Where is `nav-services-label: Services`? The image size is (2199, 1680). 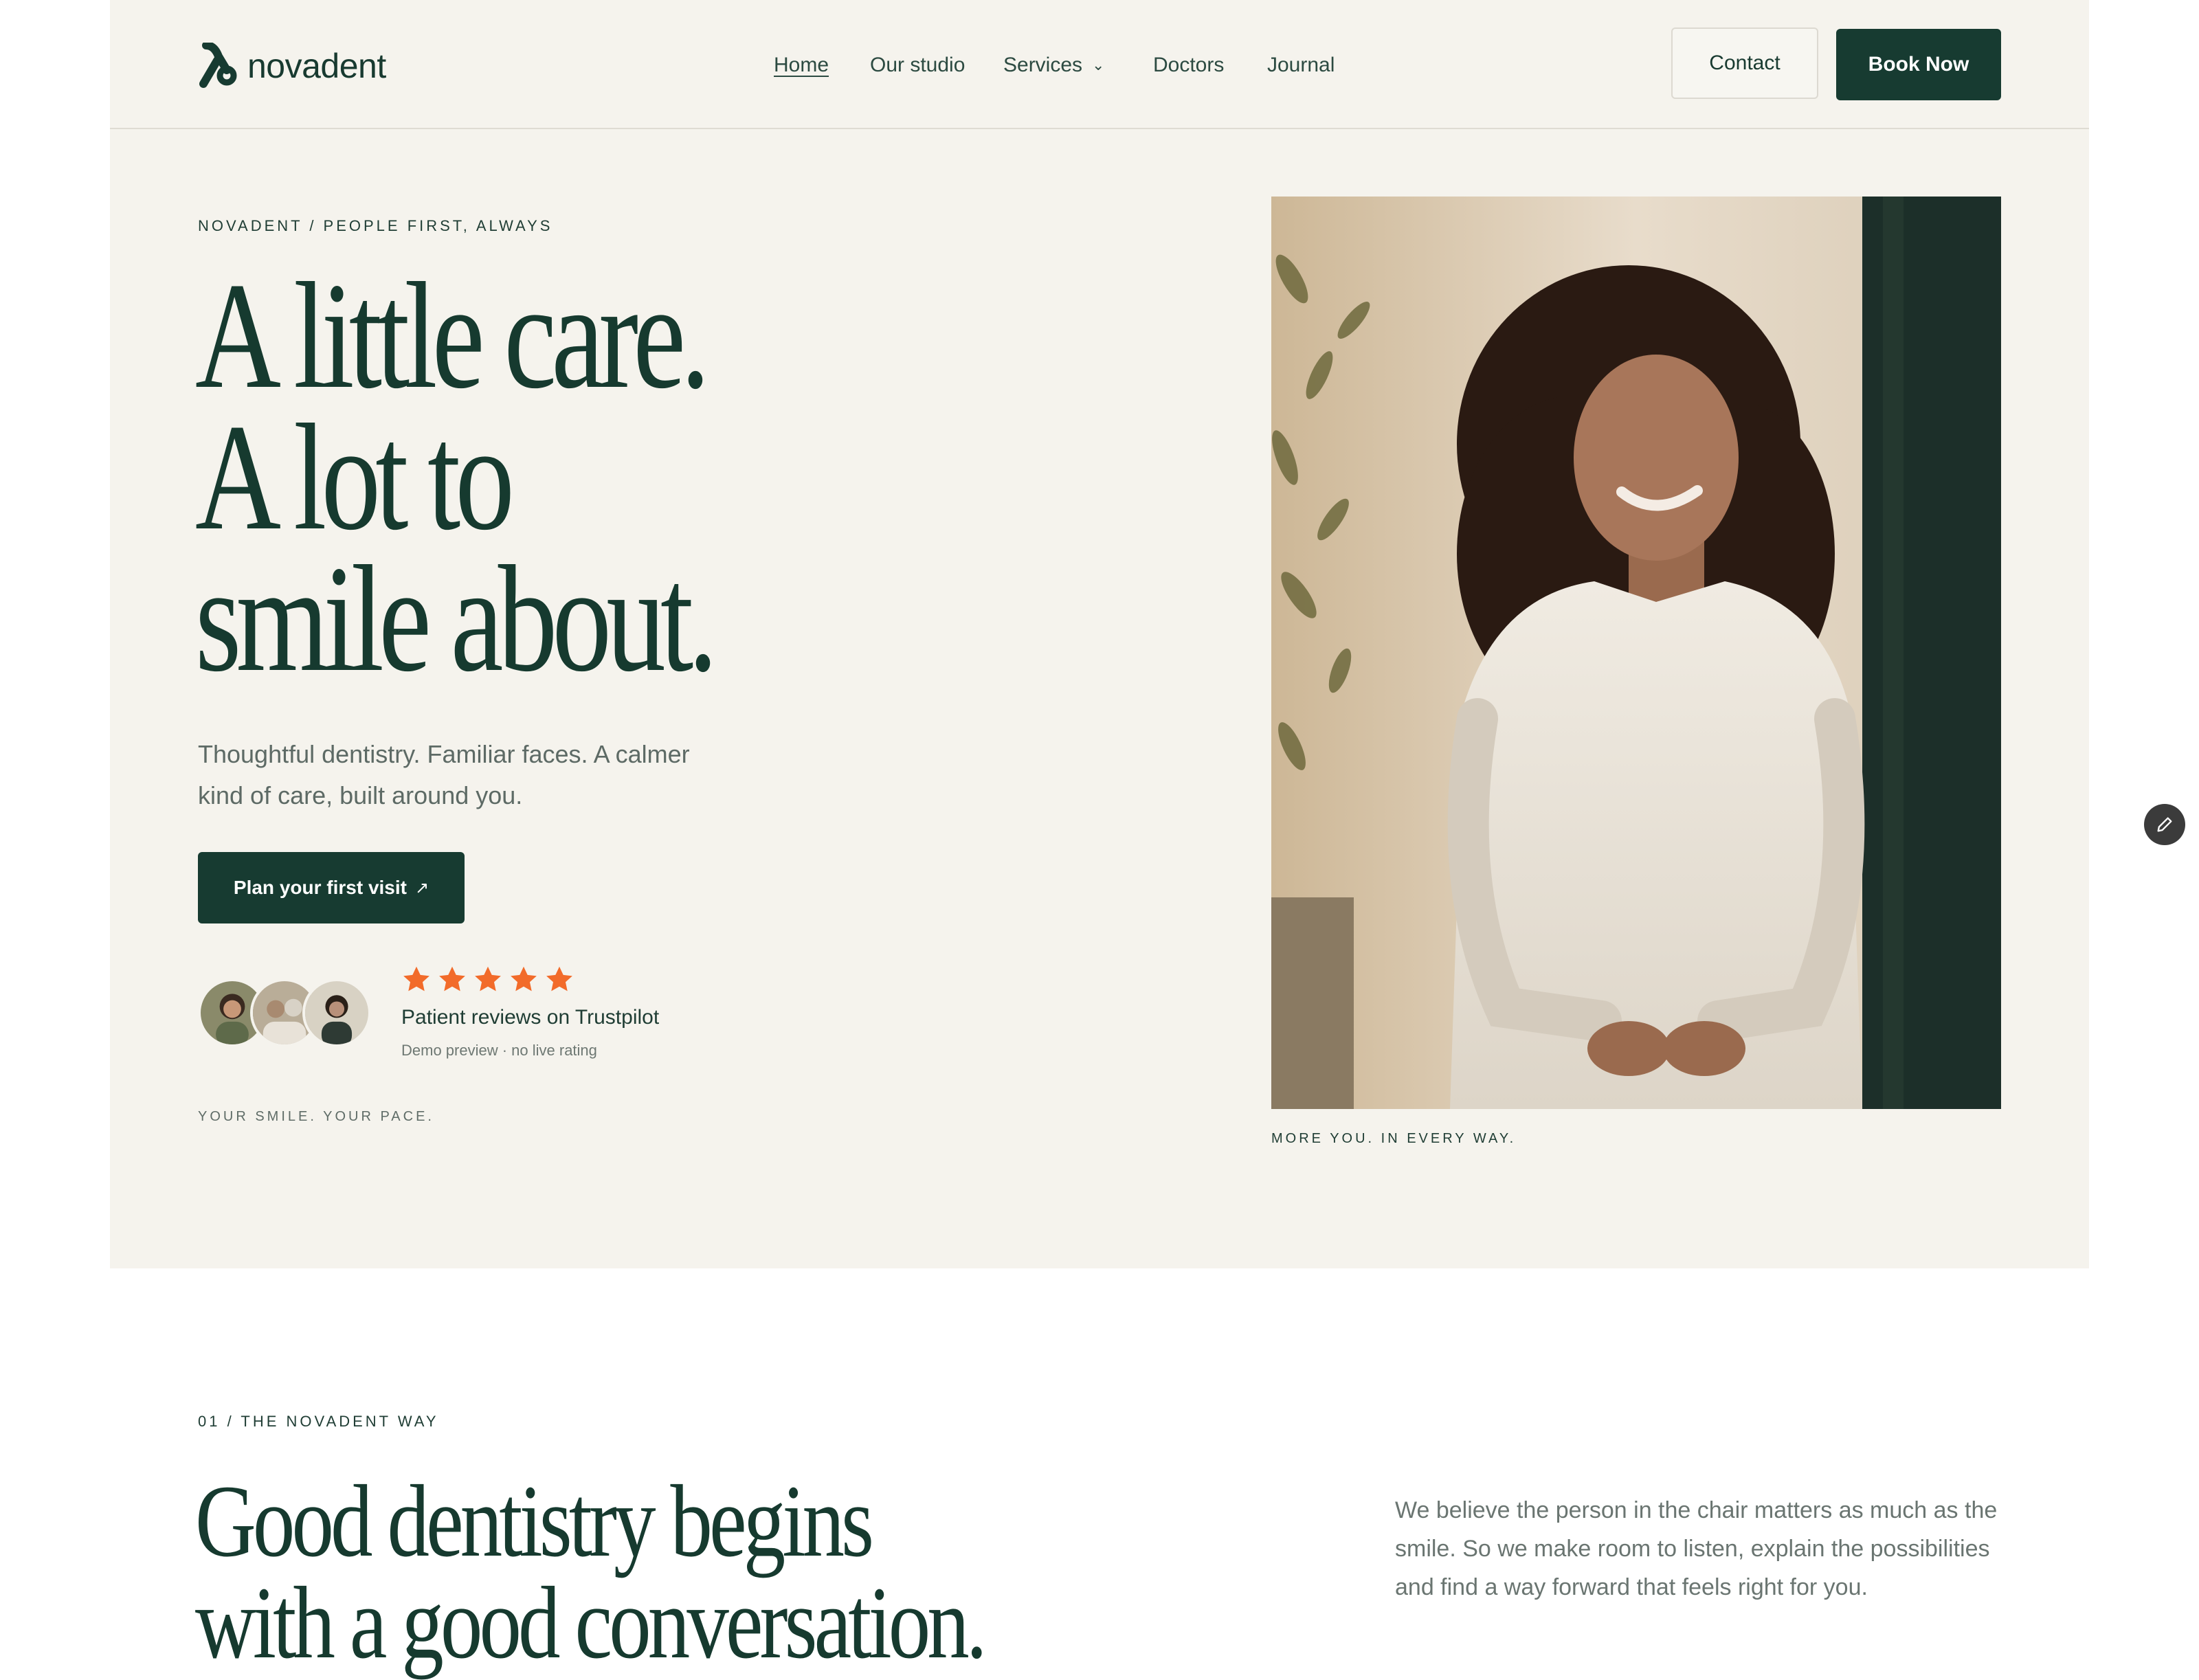 nav-services-label: Services is located at coordinates (1043, 65).